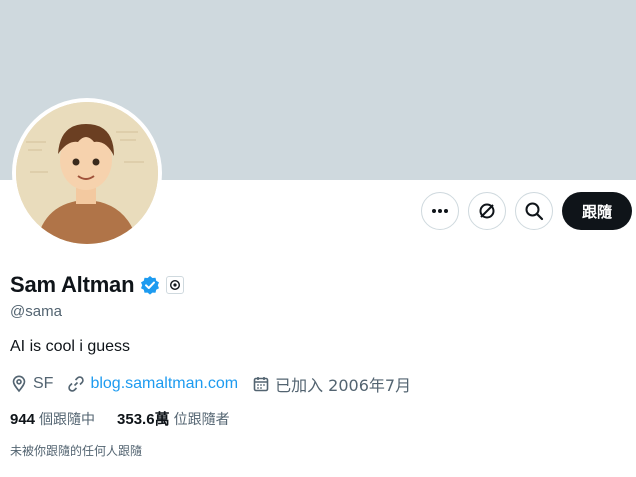 This screenshot has height=477, width=636. Describe the element at coordinates (72, 284) in the screenshot. I see `display-name: Sam Altman` at that location.